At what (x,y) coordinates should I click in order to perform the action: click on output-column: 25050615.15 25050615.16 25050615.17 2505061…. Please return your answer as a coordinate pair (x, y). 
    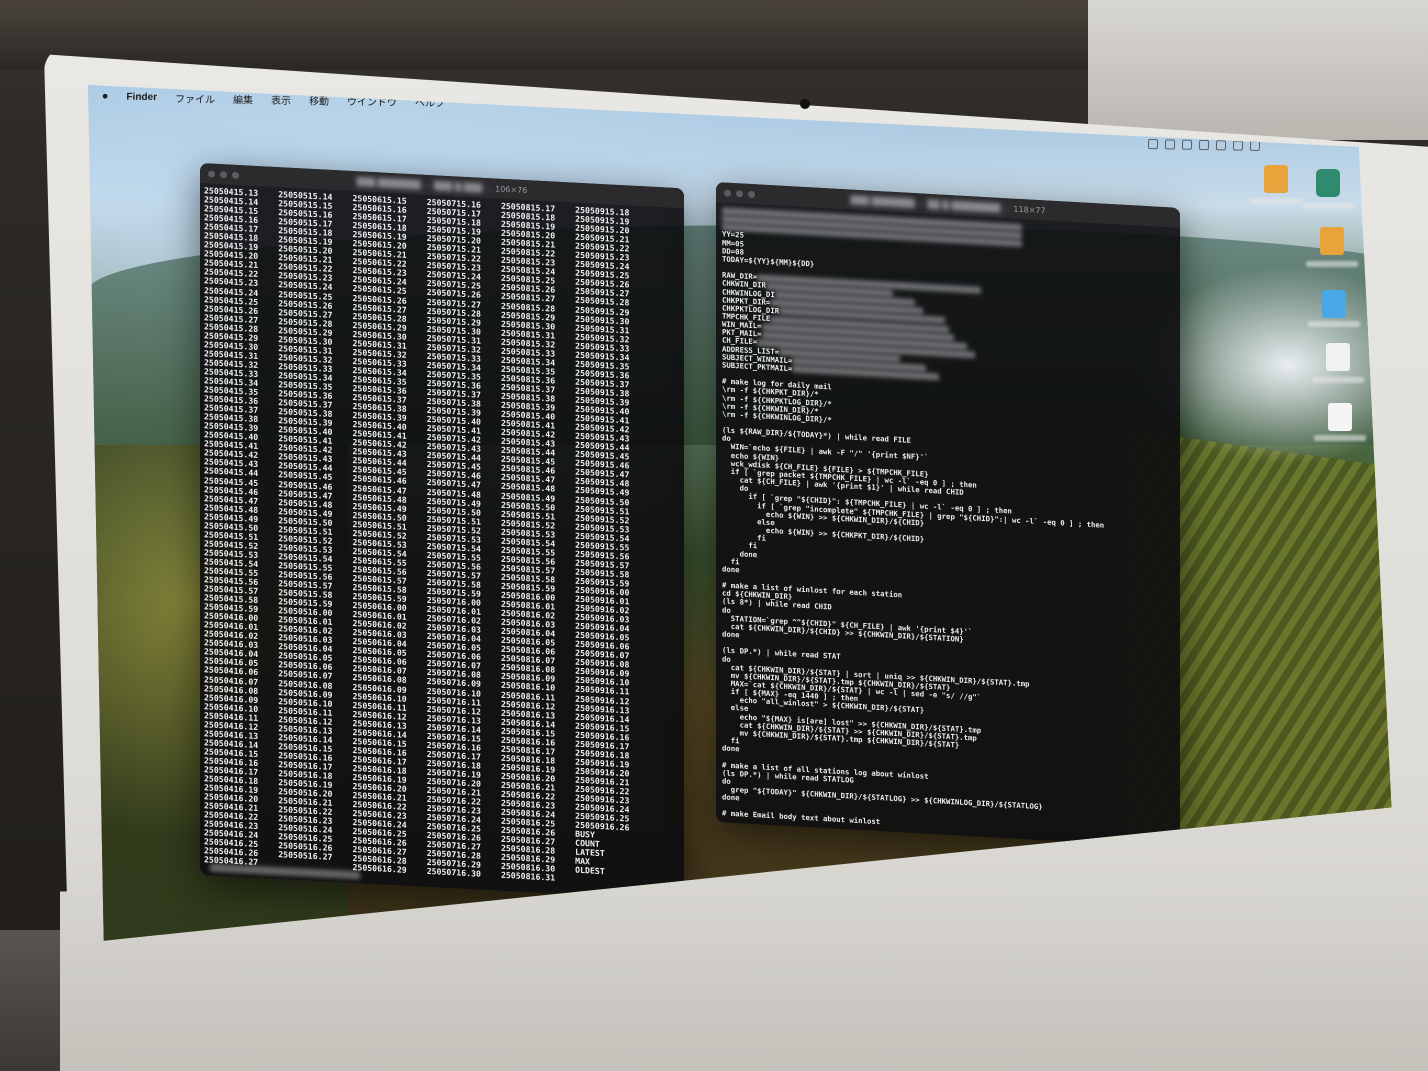
    Looking at the image, I should click on (379, 534).